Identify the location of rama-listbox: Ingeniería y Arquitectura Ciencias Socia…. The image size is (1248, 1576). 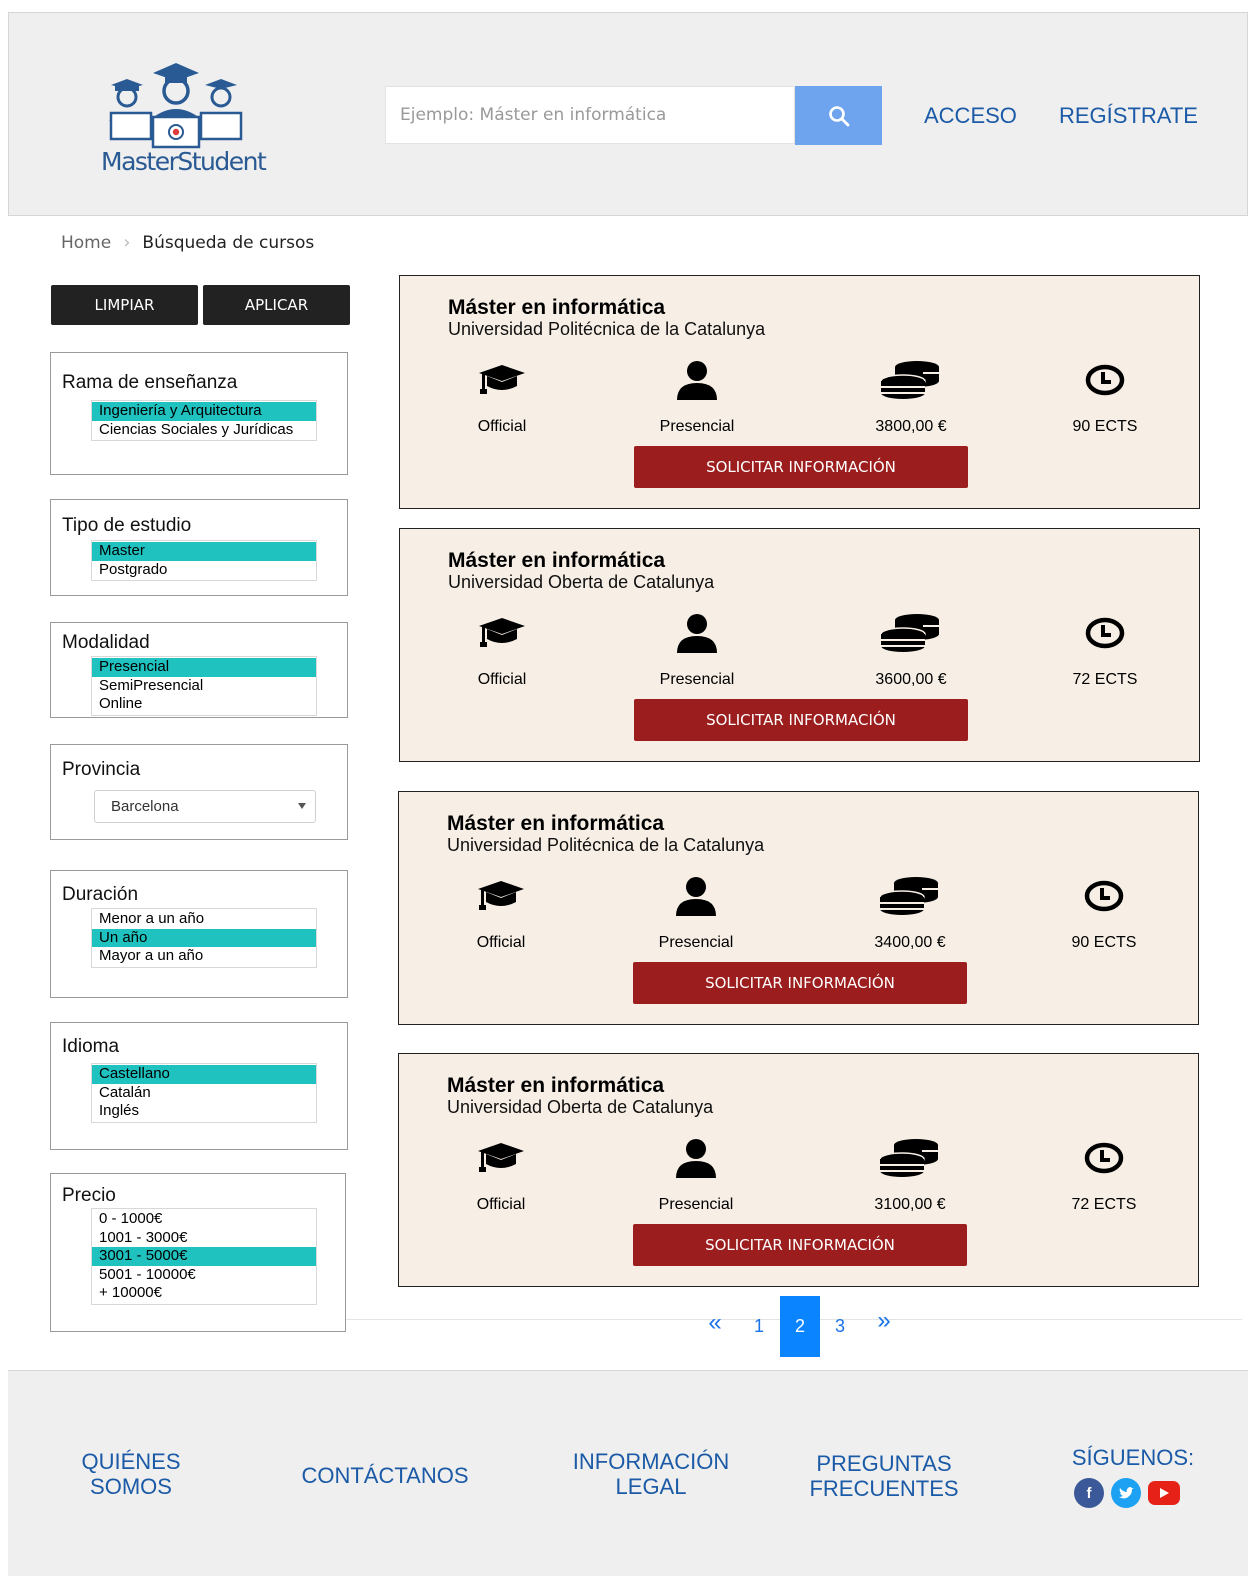
(204, 420).